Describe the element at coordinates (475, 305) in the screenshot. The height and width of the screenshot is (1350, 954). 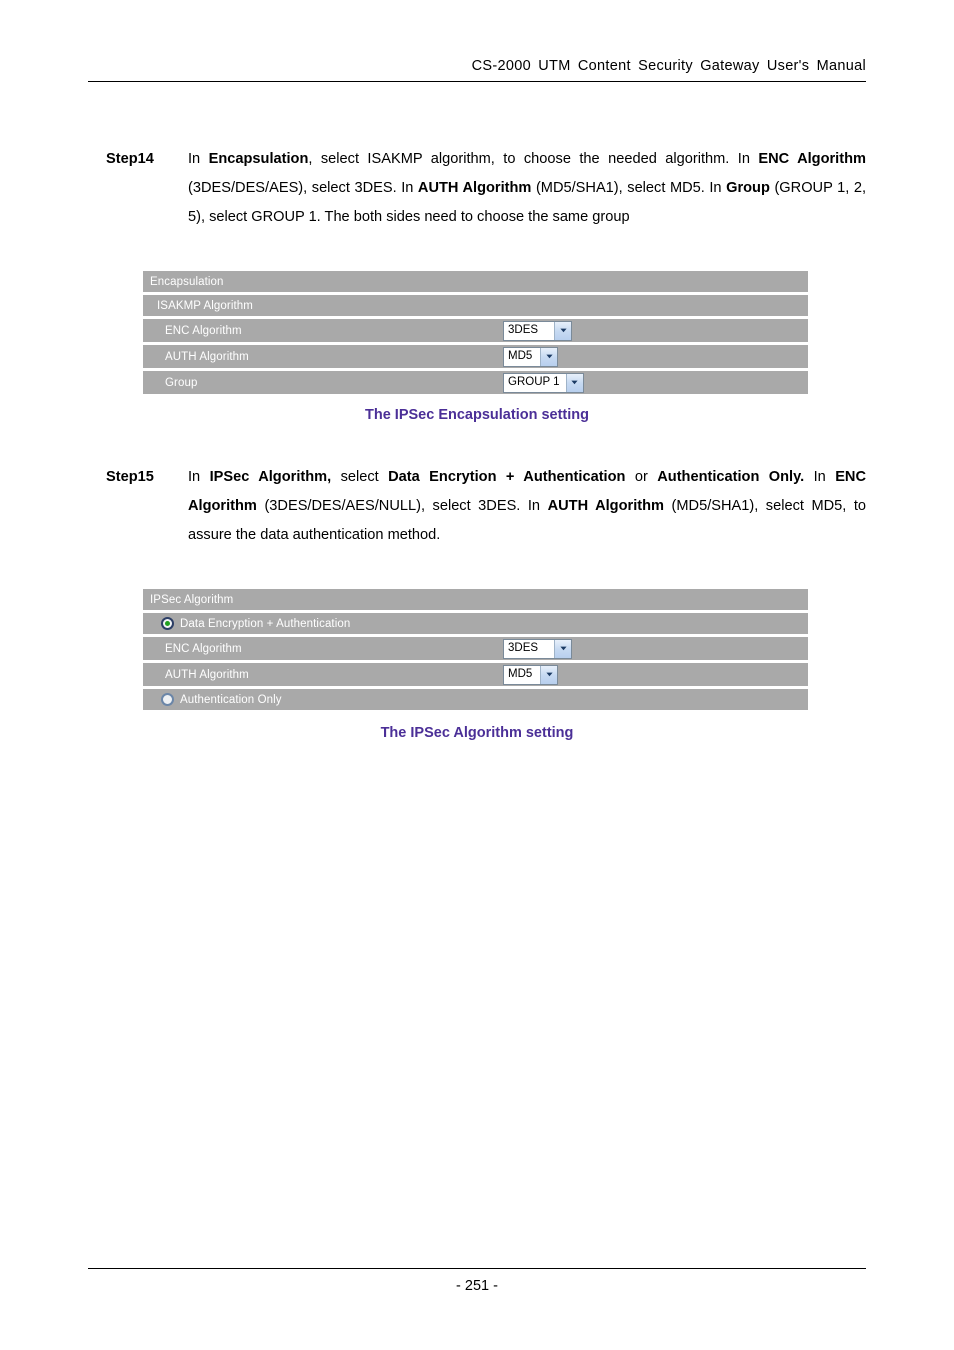
I see `settings-row: ISAKMP Algorithm` at that location.